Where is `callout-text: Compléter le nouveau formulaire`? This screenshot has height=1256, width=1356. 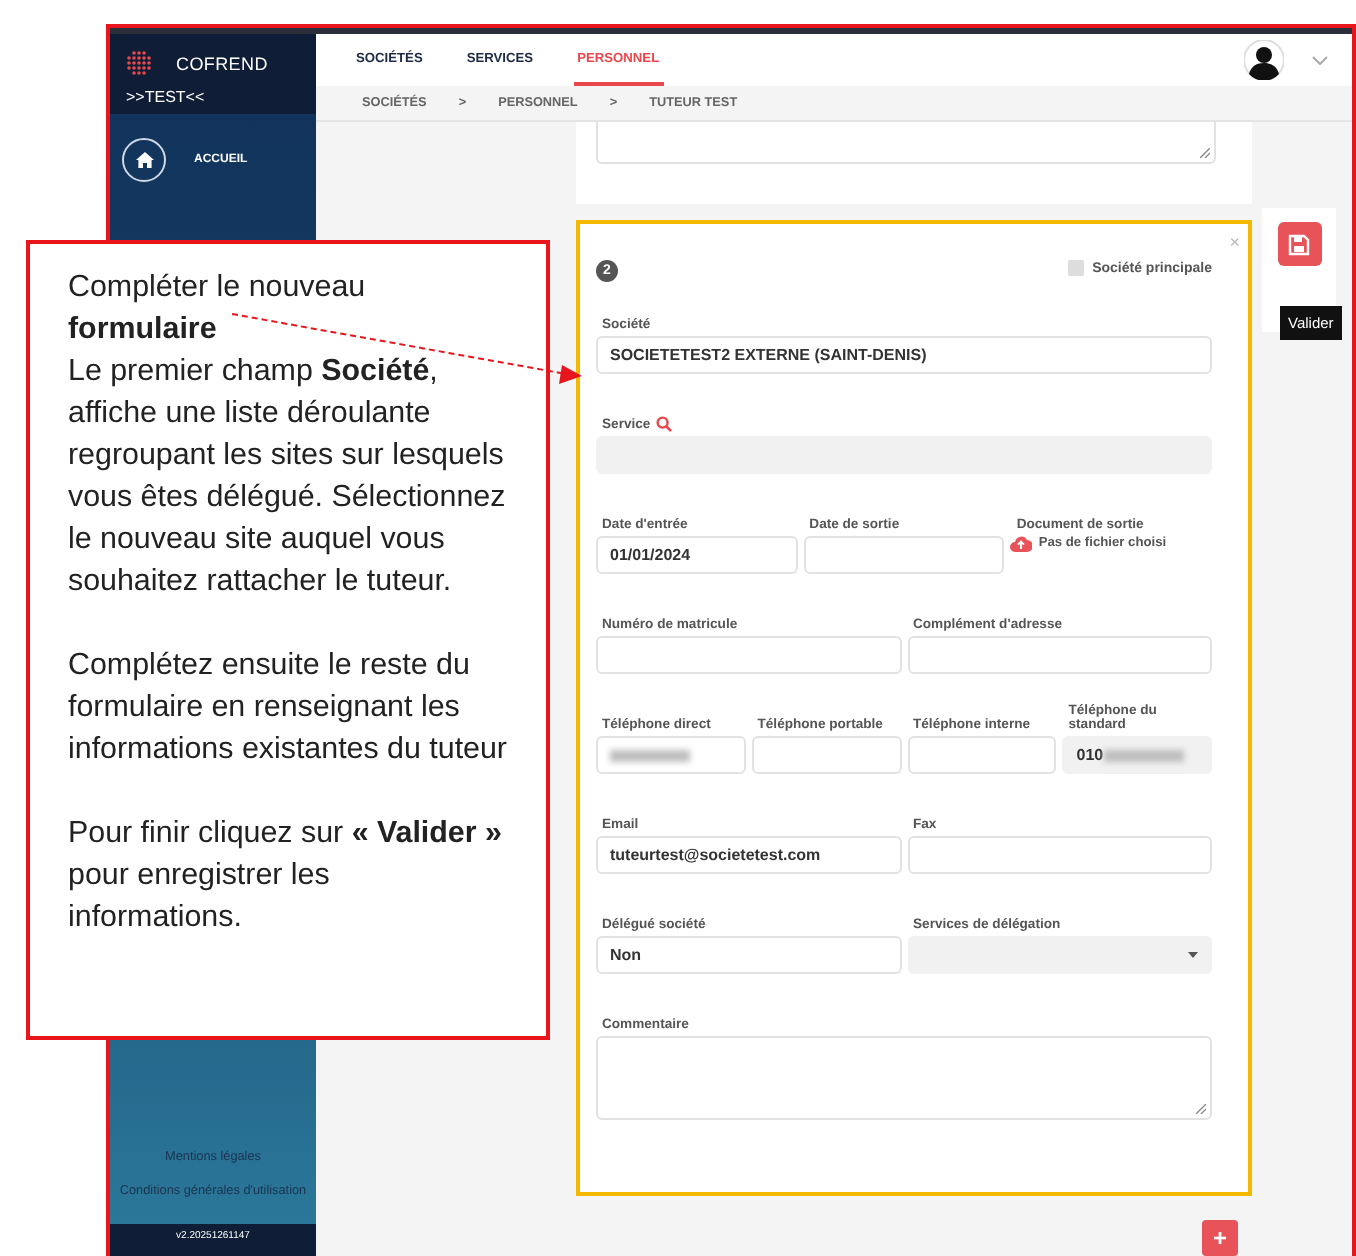 callout-text: Compléter le nouveau formulaire is located at coordinates (218, 309).